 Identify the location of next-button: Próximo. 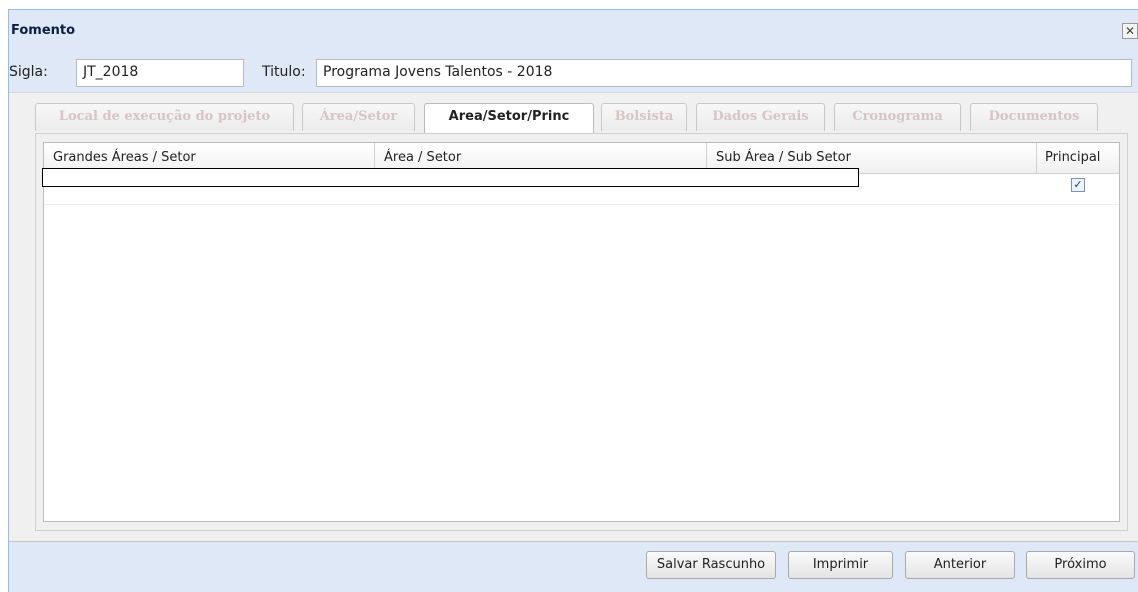
(1080, 565).